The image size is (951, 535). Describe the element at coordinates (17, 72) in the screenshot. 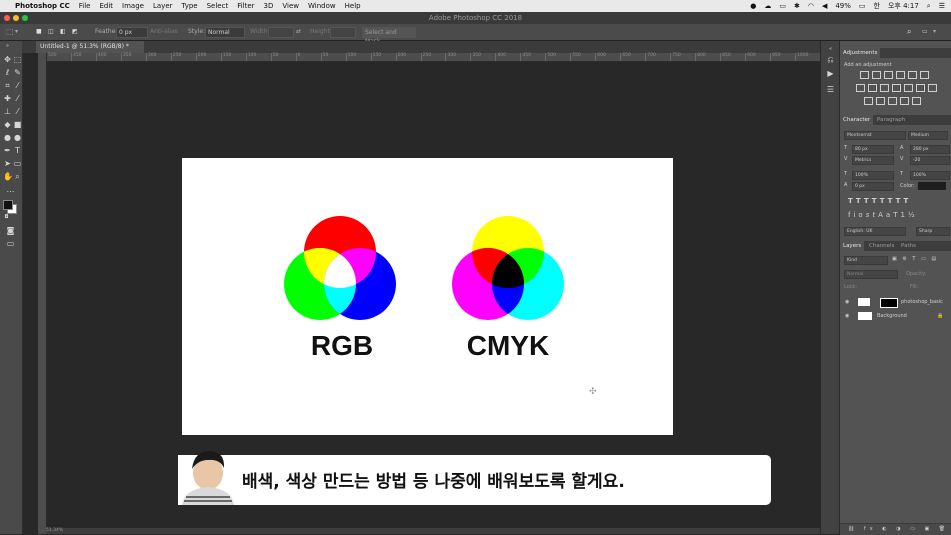

I see `quick-select-tool-icon: ✎` at that location.